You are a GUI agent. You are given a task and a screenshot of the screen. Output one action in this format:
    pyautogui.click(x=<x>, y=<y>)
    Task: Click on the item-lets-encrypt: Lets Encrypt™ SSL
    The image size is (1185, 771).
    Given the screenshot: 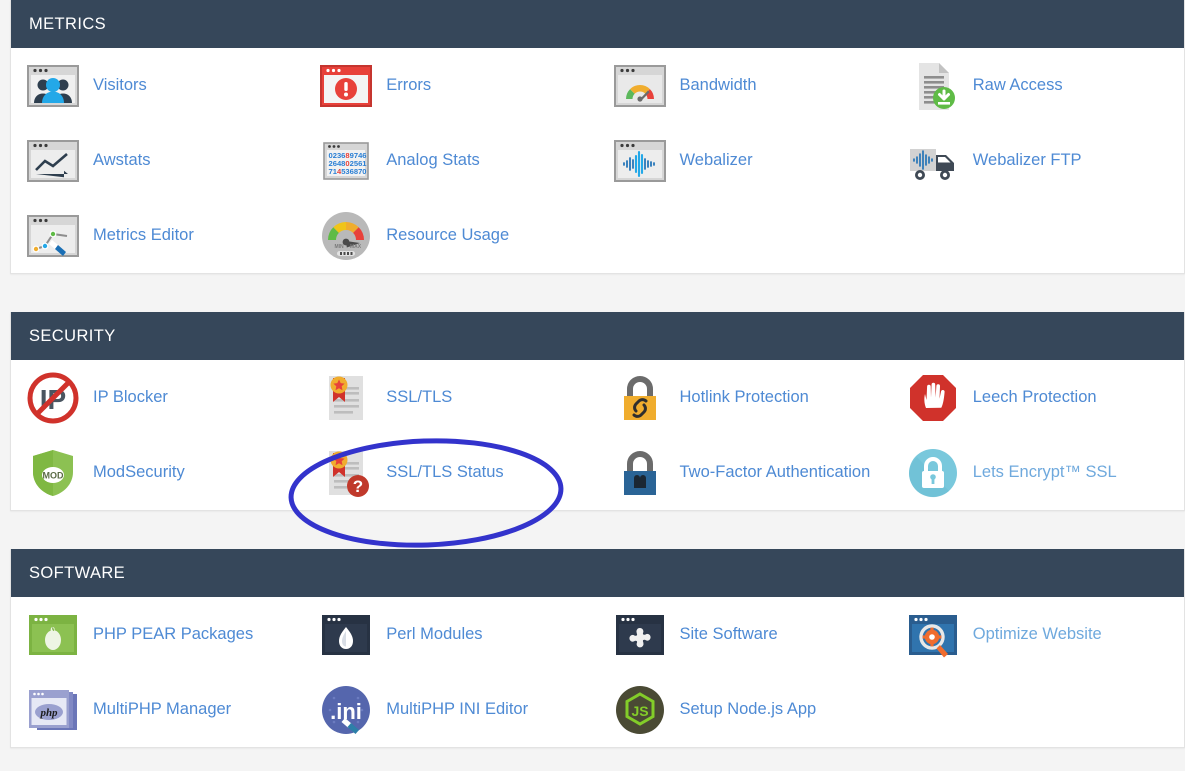 What is the action you would take?
    pyautogui.click(x=1037, y=472)
    